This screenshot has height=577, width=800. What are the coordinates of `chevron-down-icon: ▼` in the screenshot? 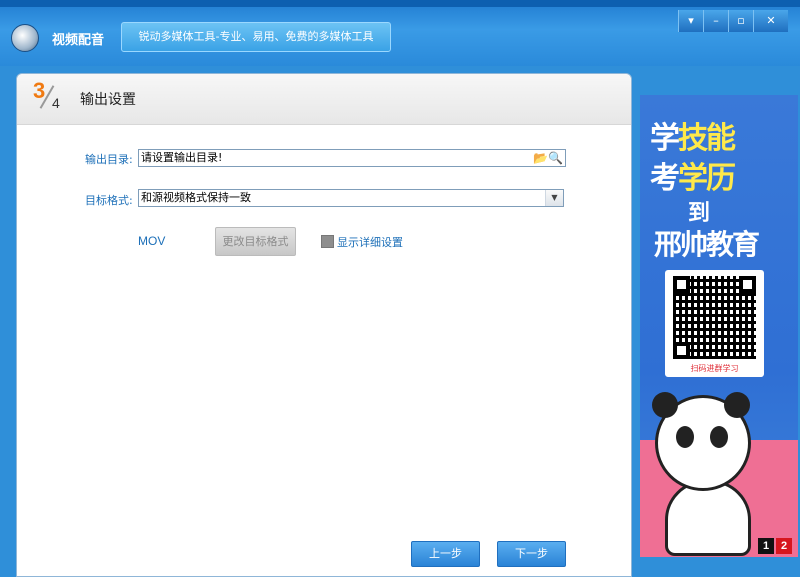 It's located at (554, 198).